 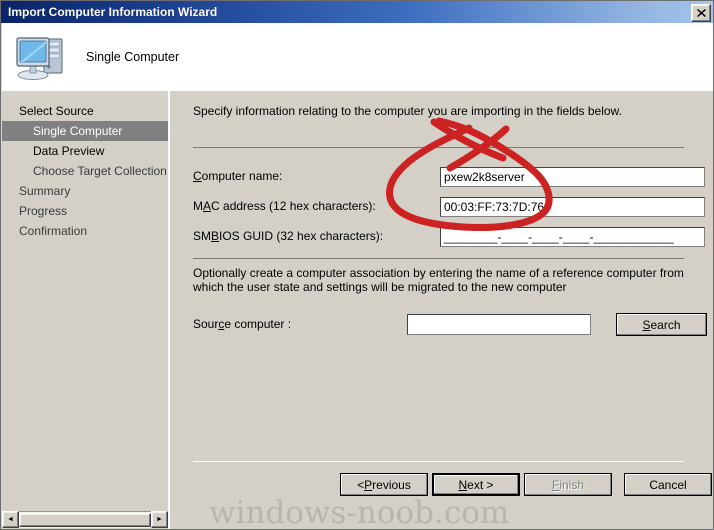 What do you see at coordinates (438, 258) in the screenshot?
I see `separator-middle` at bounding box center [438, 258].